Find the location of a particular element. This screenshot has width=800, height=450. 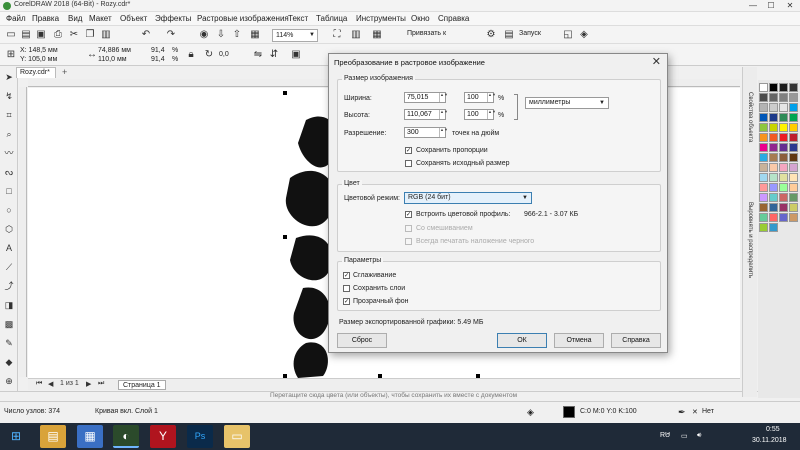

menu-layout: Макет is located at coordinates (100, 18).